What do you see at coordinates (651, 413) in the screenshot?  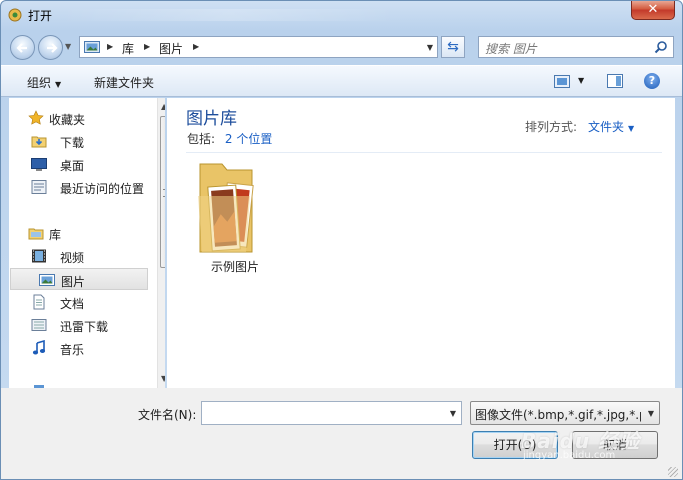 I see `filter-dropdown-icon: ▼` at bounding box center [651, 413].